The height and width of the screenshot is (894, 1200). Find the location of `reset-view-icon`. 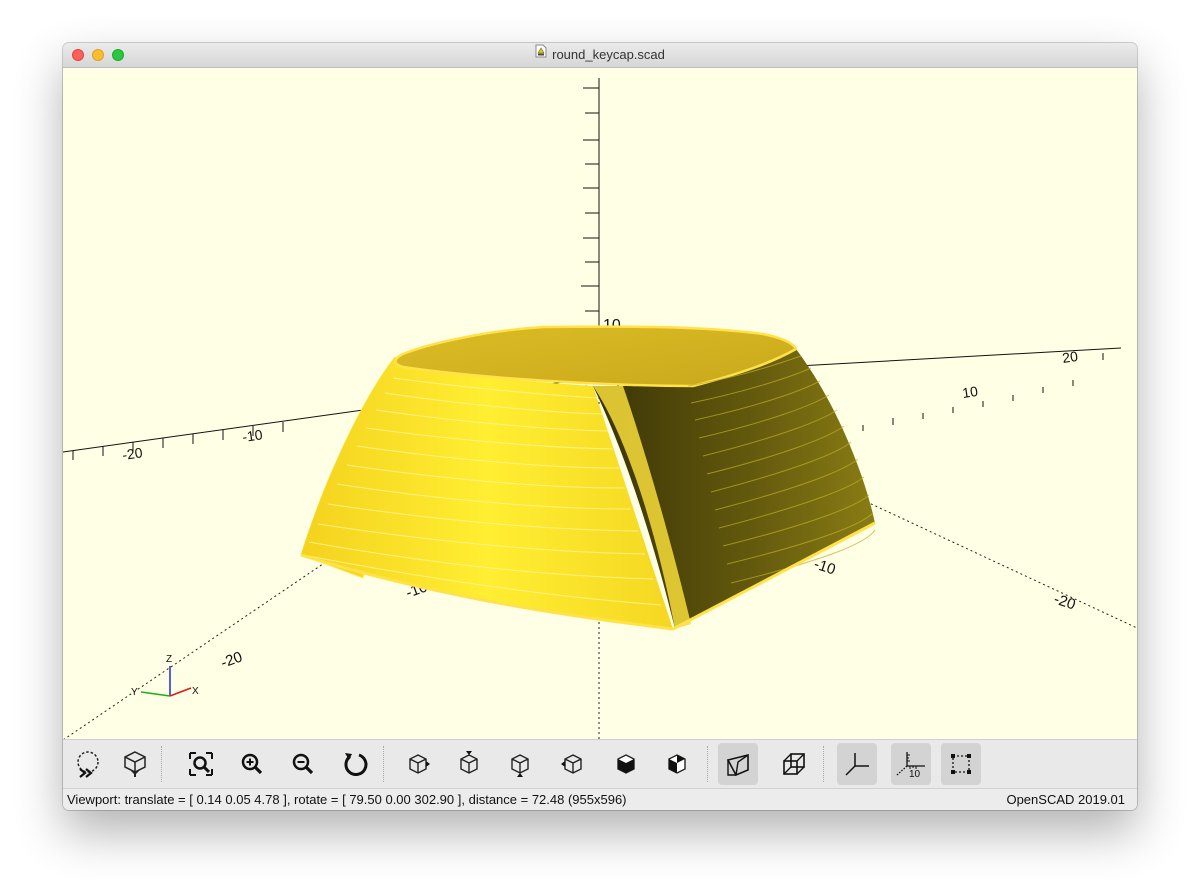

reset-view-icon is located at coordinates (356, 765).